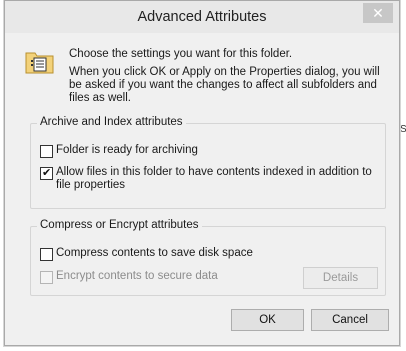 This screenshot has height=351, width=406. Describe the element at coordinates (403, 129) in the screenshot. I see `background-text-fragment: S` at that location.